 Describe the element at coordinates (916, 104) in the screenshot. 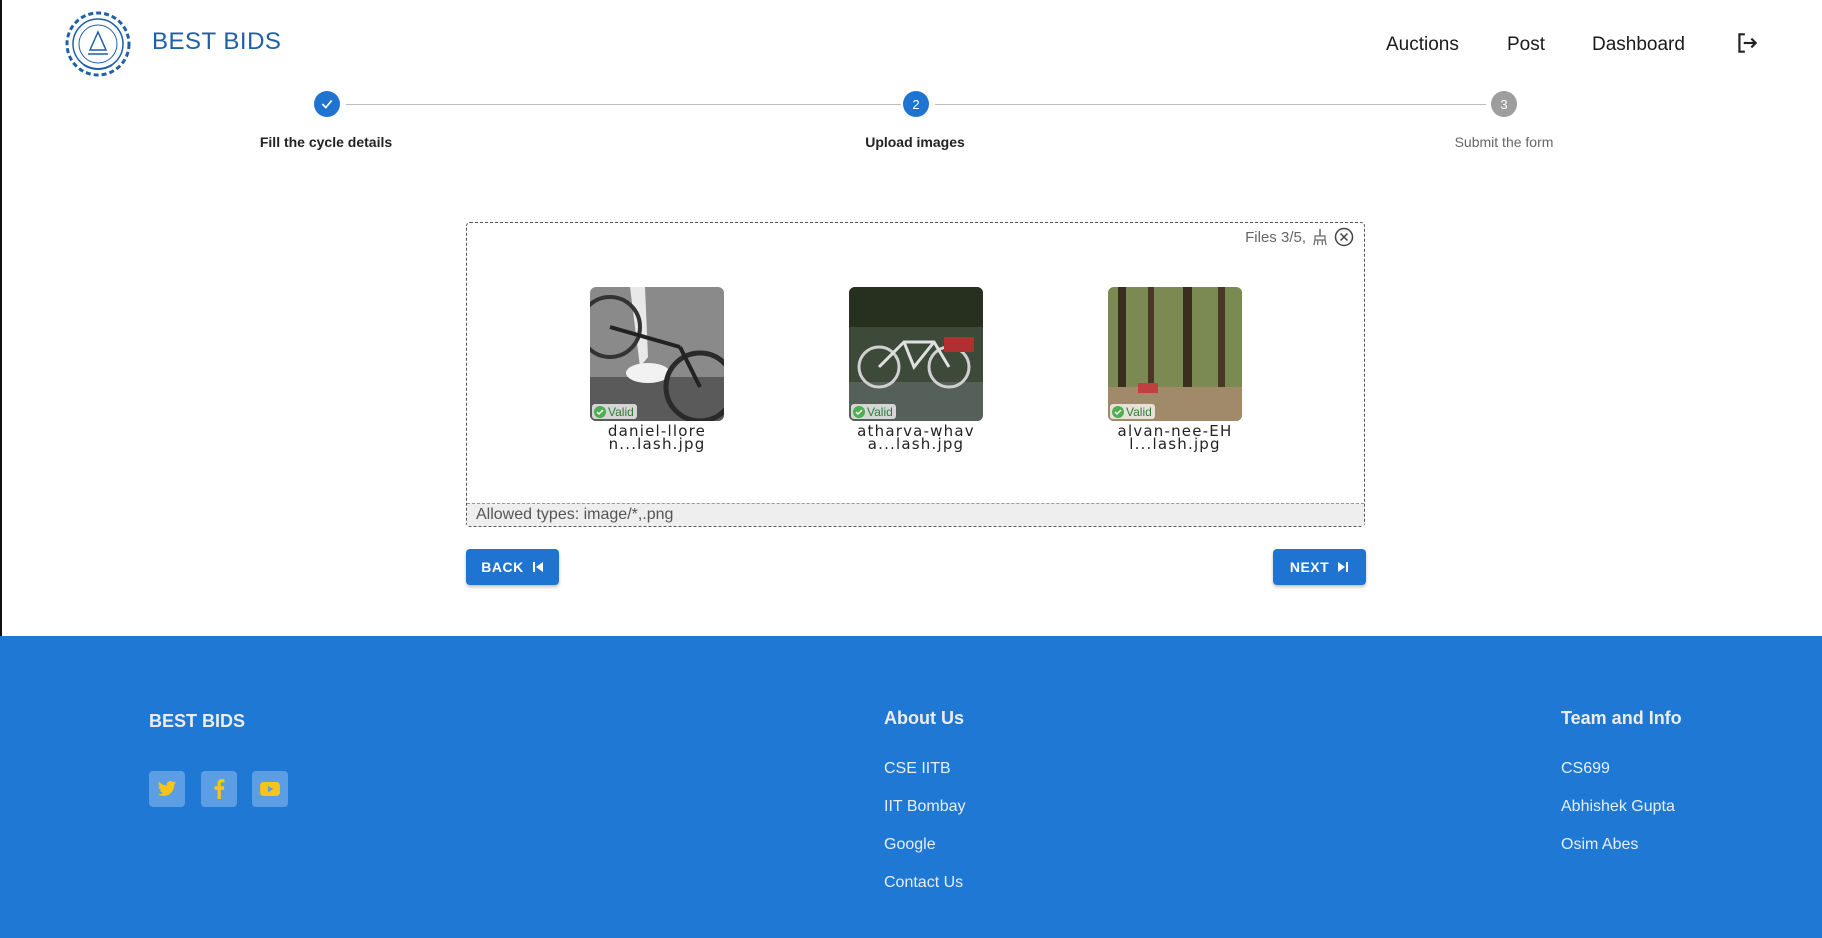

I see `step-2-indicator: 2` at that location.